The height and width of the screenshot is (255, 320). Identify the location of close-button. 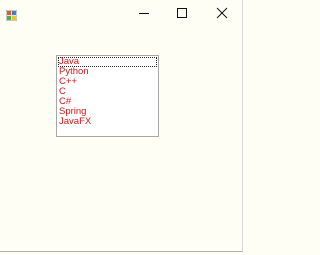
(222, 12).